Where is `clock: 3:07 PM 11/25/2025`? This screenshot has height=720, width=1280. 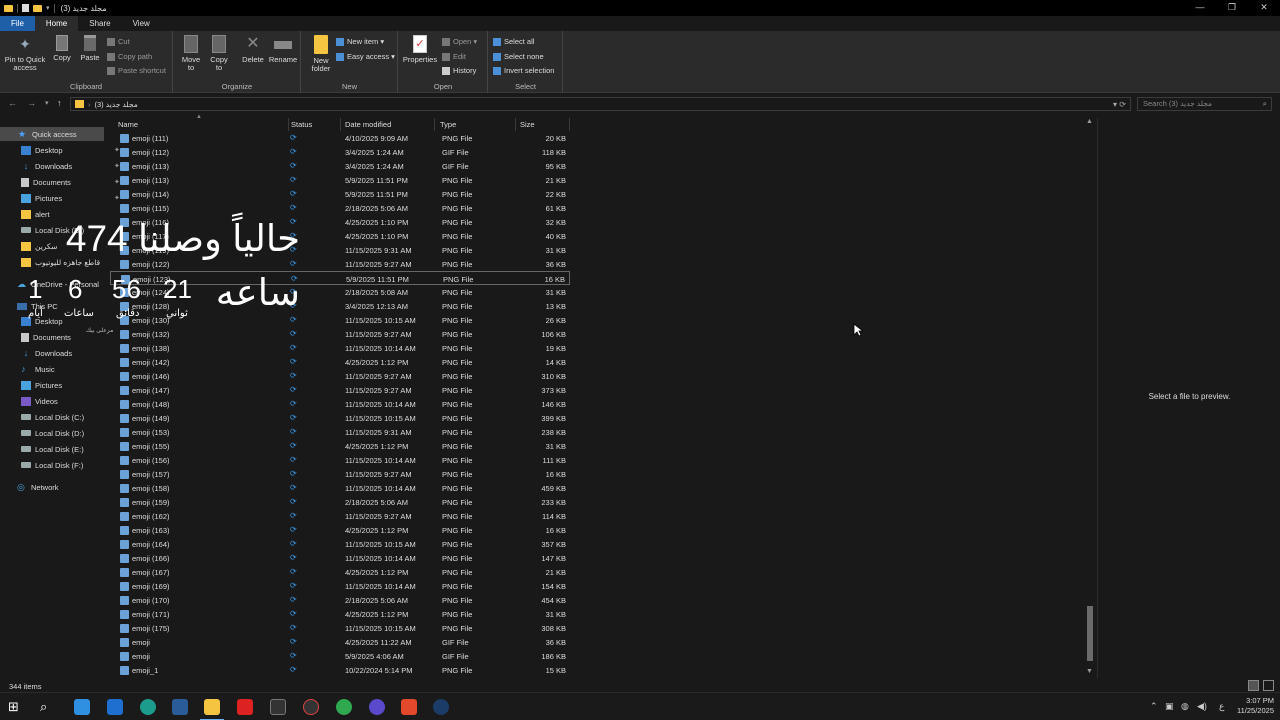 clock: 3:07 PM 11/25/2025 is located at coordinates (1255, 706).